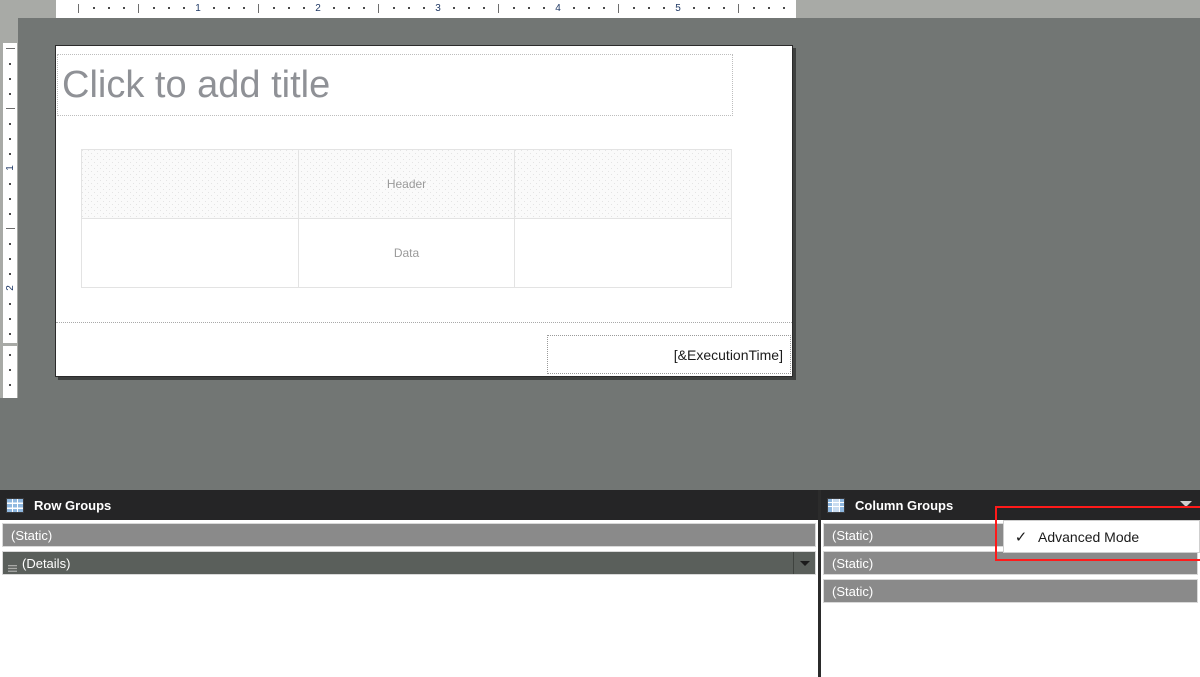  I want to click on column-groups-panel: Column Groups (Static) (Static) (Static), so click(1010, 583).